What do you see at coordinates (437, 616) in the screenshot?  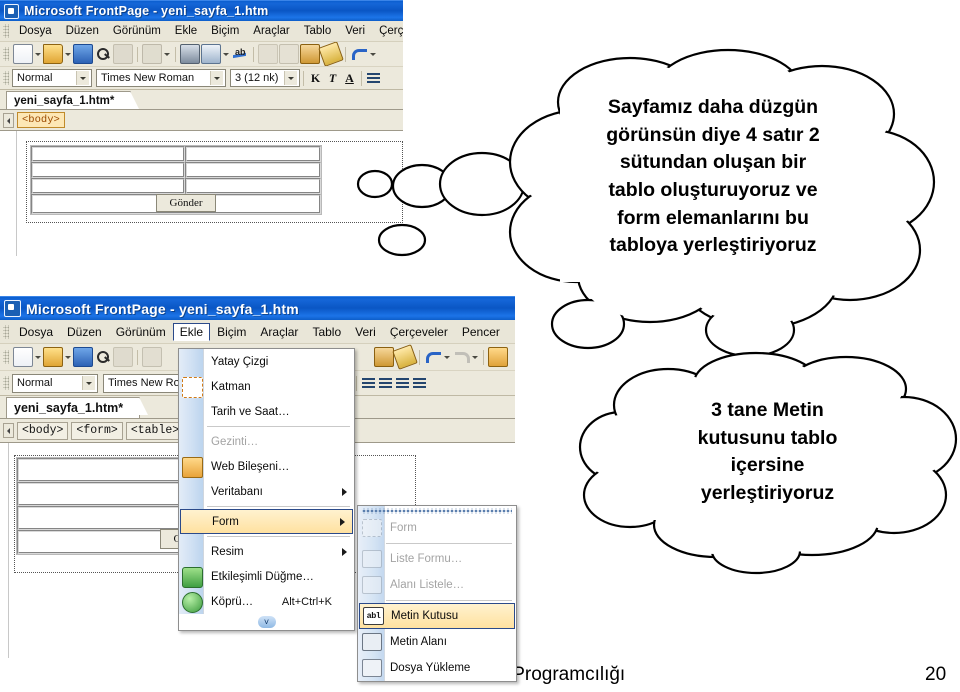 I see `submenu-item-metin-kutusu: abl Metin Kutusu` at bounding box center [437, 616].